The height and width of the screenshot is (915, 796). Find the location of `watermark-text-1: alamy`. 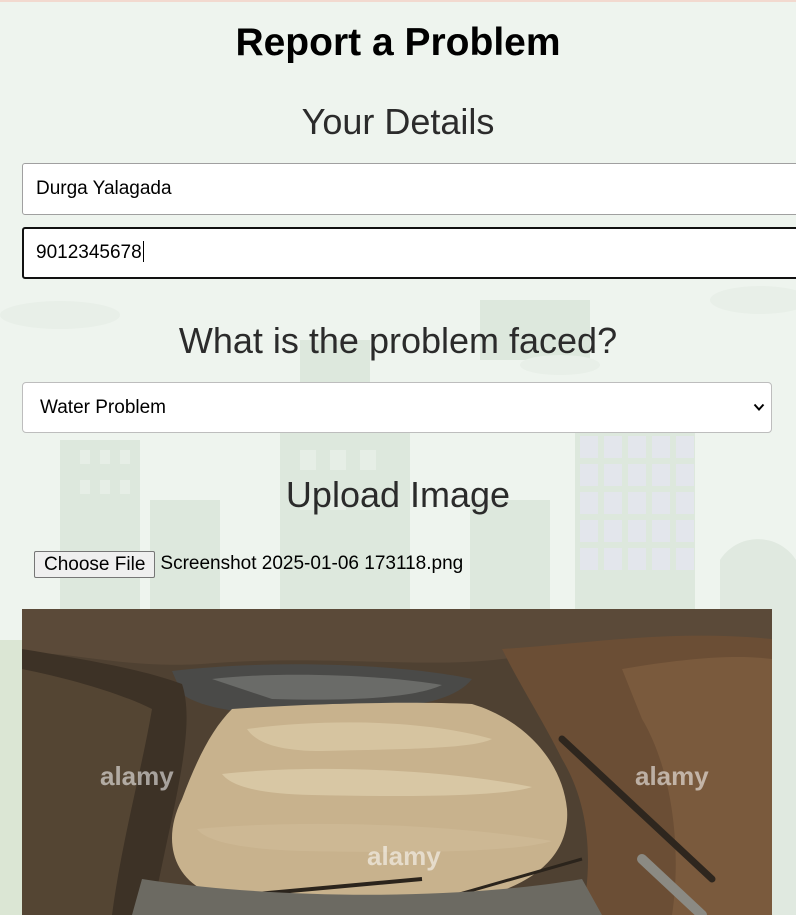

watermark-text-1: alamy is located at coordinates (137, 776).